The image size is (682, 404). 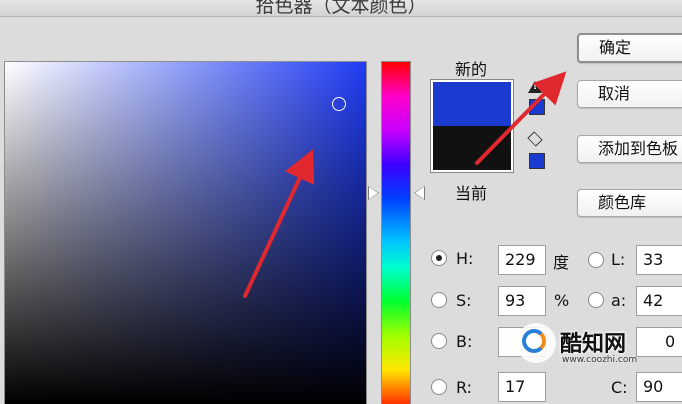 What do you see at coordinates (464, 387) in the screenshot?
I see `r-label: R:` at bounding box center [464, 387].